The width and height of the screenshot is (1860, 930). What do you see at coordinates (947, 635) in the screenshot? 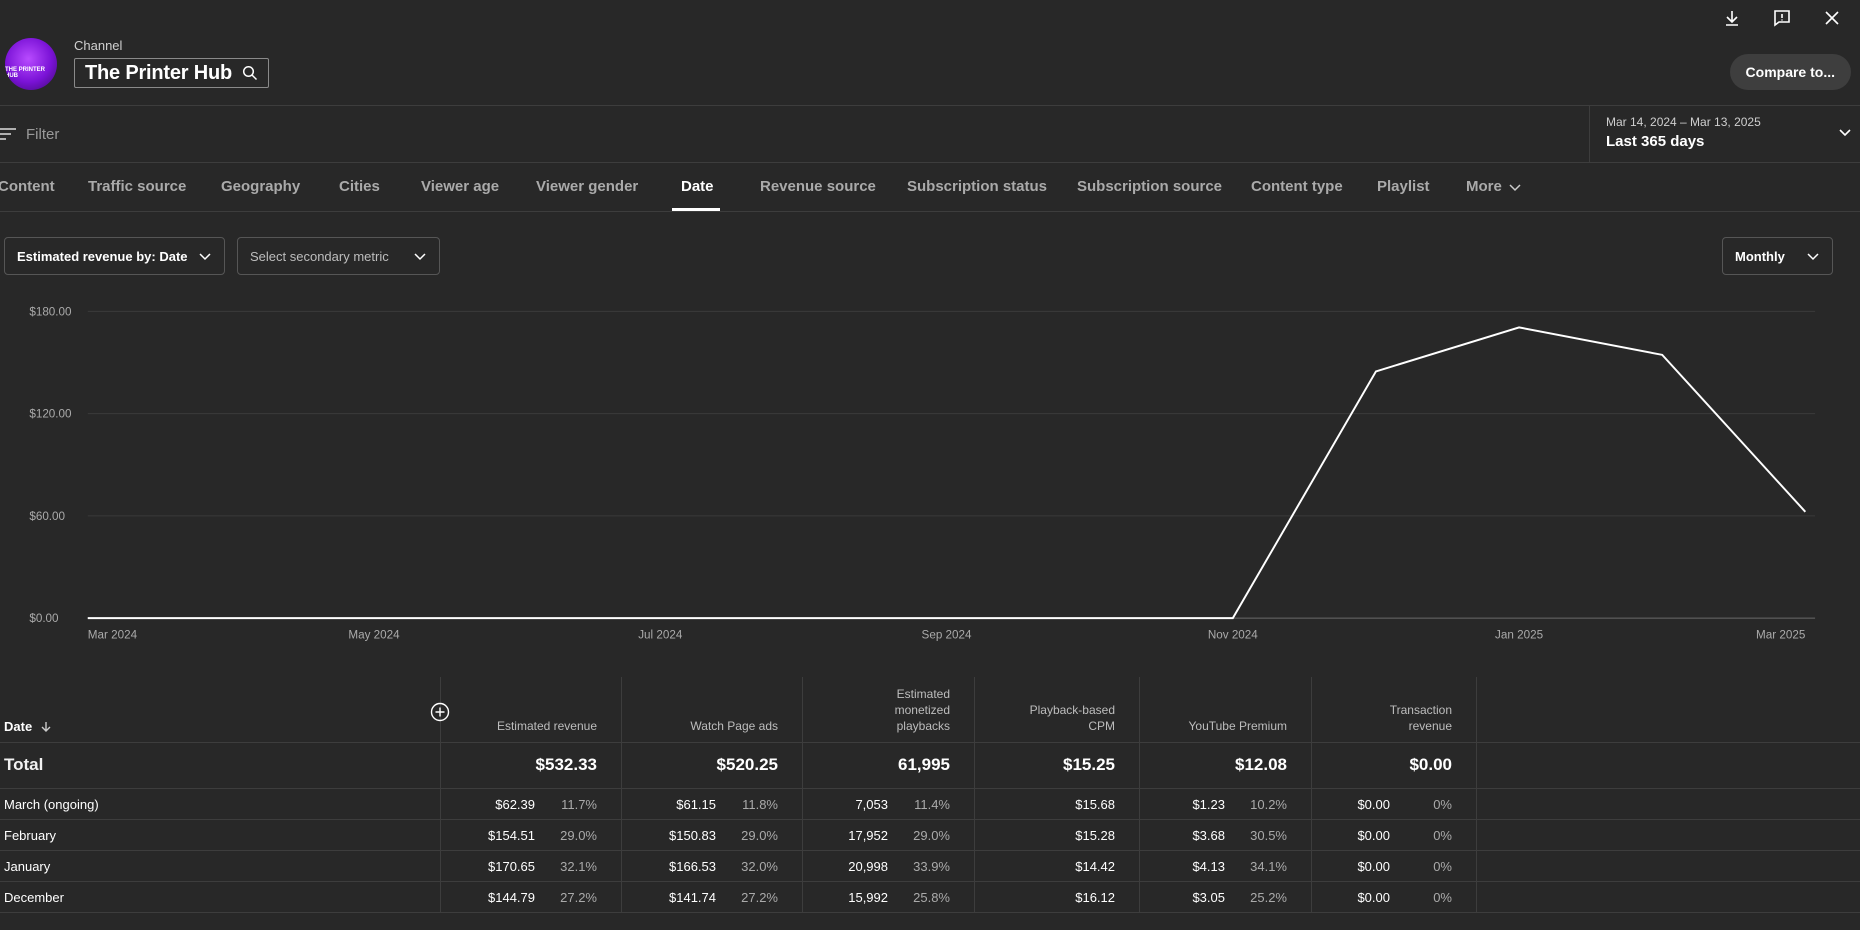
I see `x-tick-label: Sep 2024` at bounding box center [947, 635].